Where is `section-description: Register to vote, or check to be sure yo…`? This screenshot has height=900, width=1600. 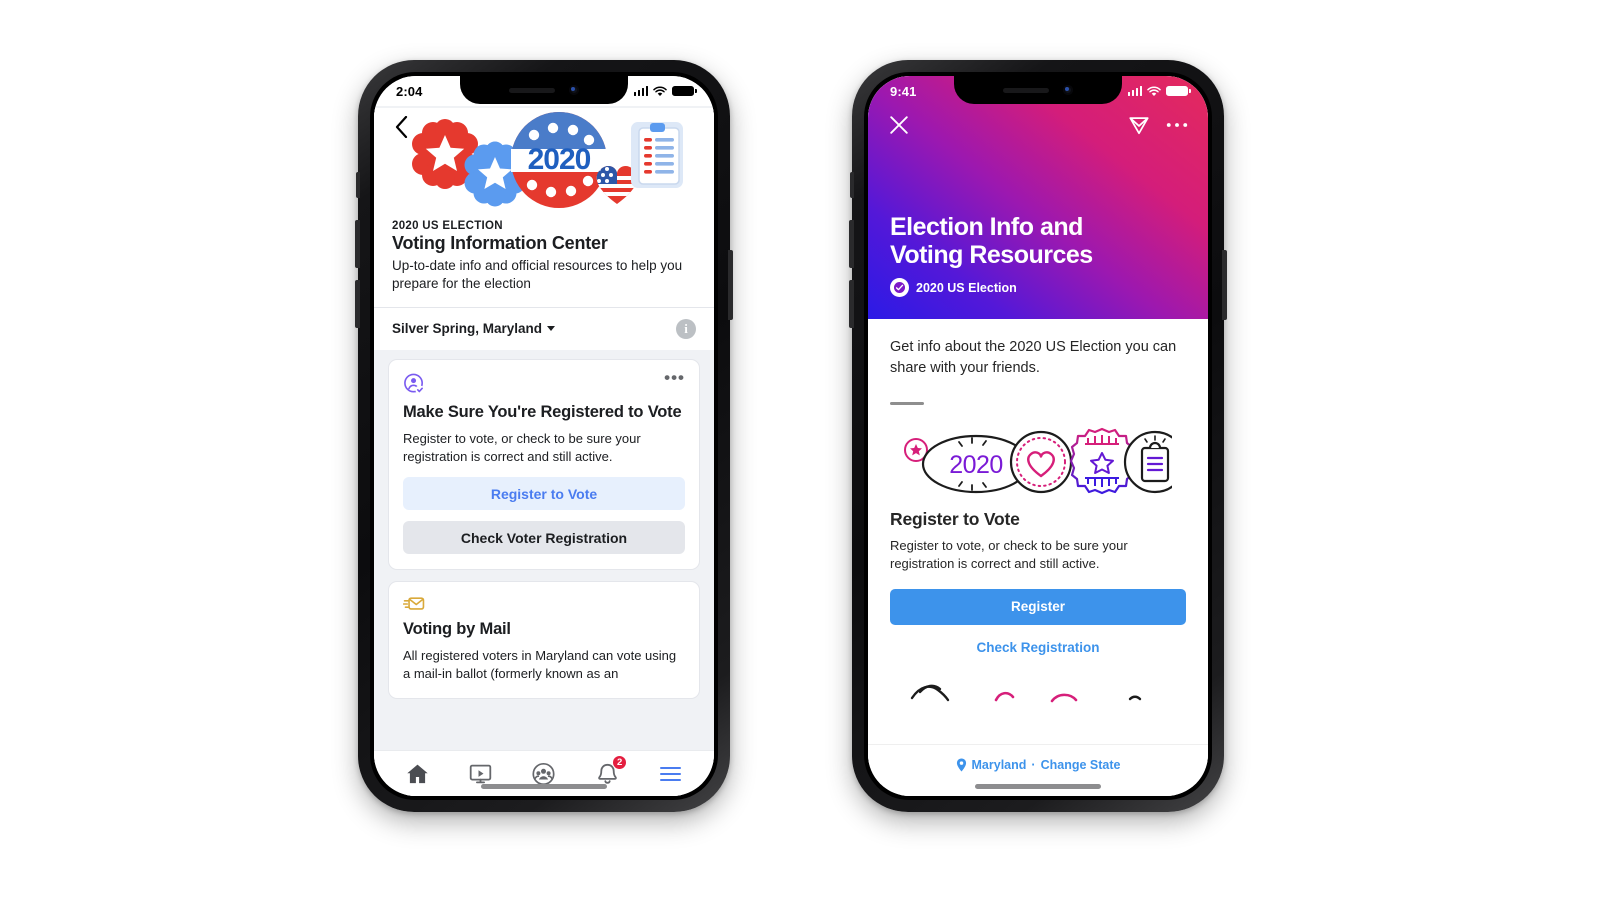
section-description: Register to vote, or check to be sure yo… is located at coordinates (1009, 554).